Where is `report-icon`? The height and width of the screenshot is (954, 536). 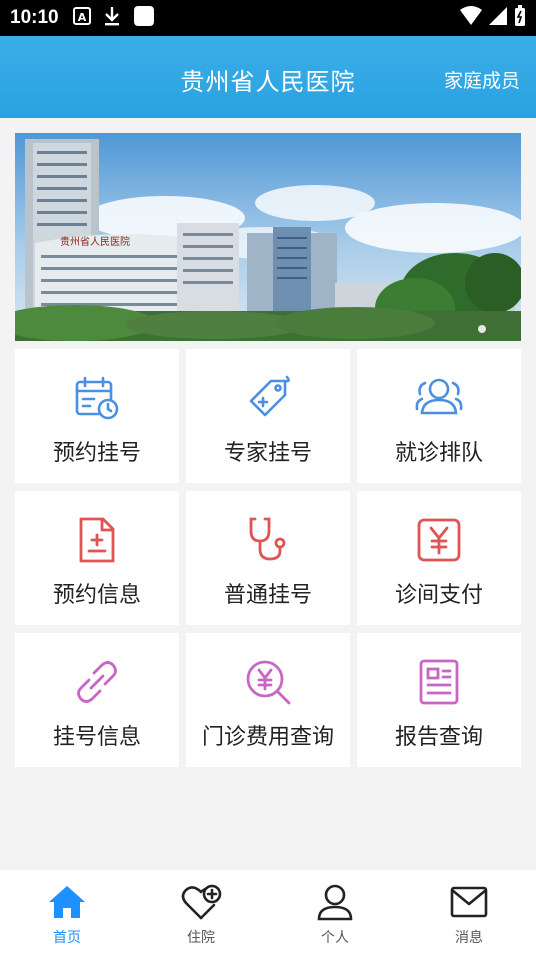
report-icon is located at coordinates (439, 682).